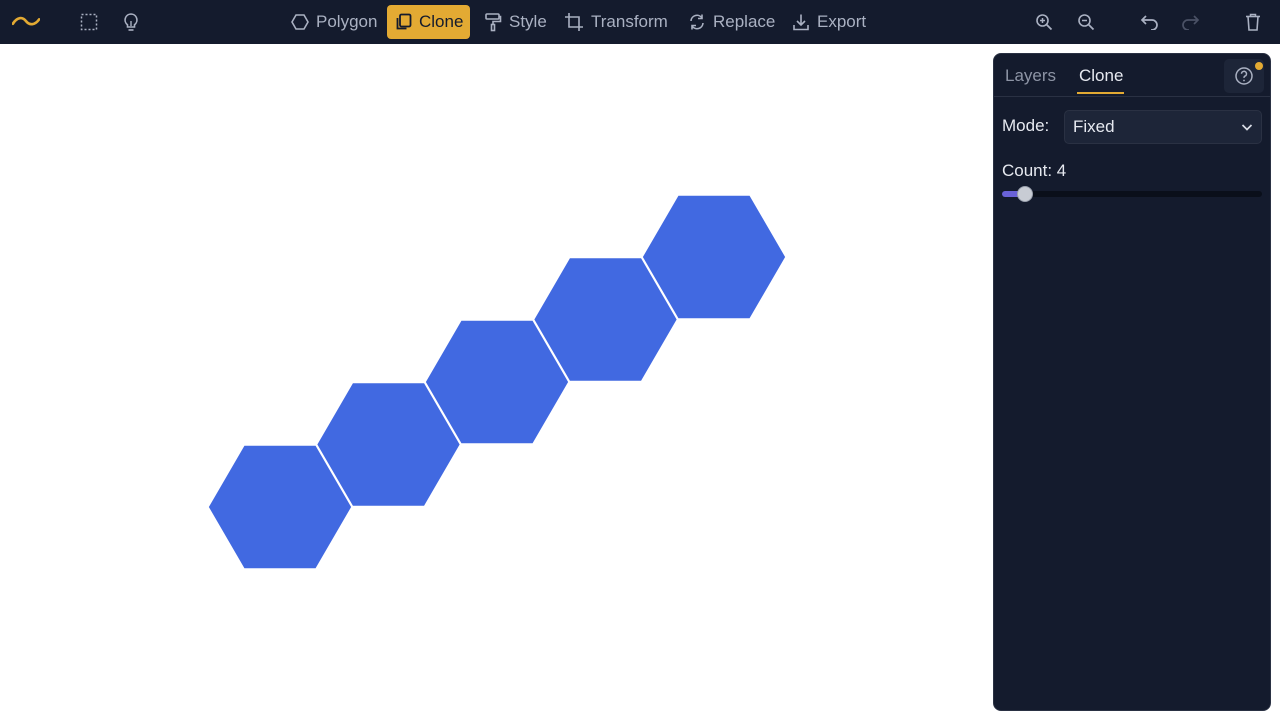 The image size is (1280, 720). What do you see at coordinates (131, 22) in the screenshot?
I see `lightbulb-icon` at bounding box center [131, 22].